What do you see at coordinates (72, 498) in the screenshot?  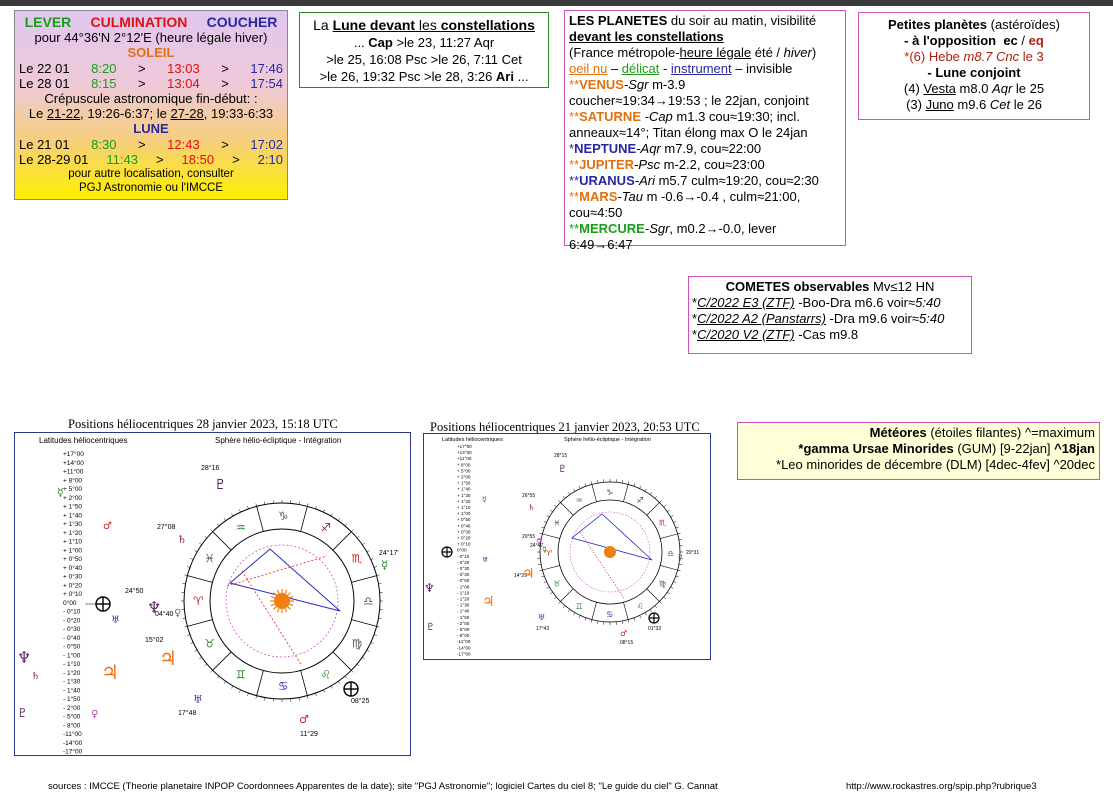 I see `latitude-tick: + 2°00` at bounding box center [72, 498].